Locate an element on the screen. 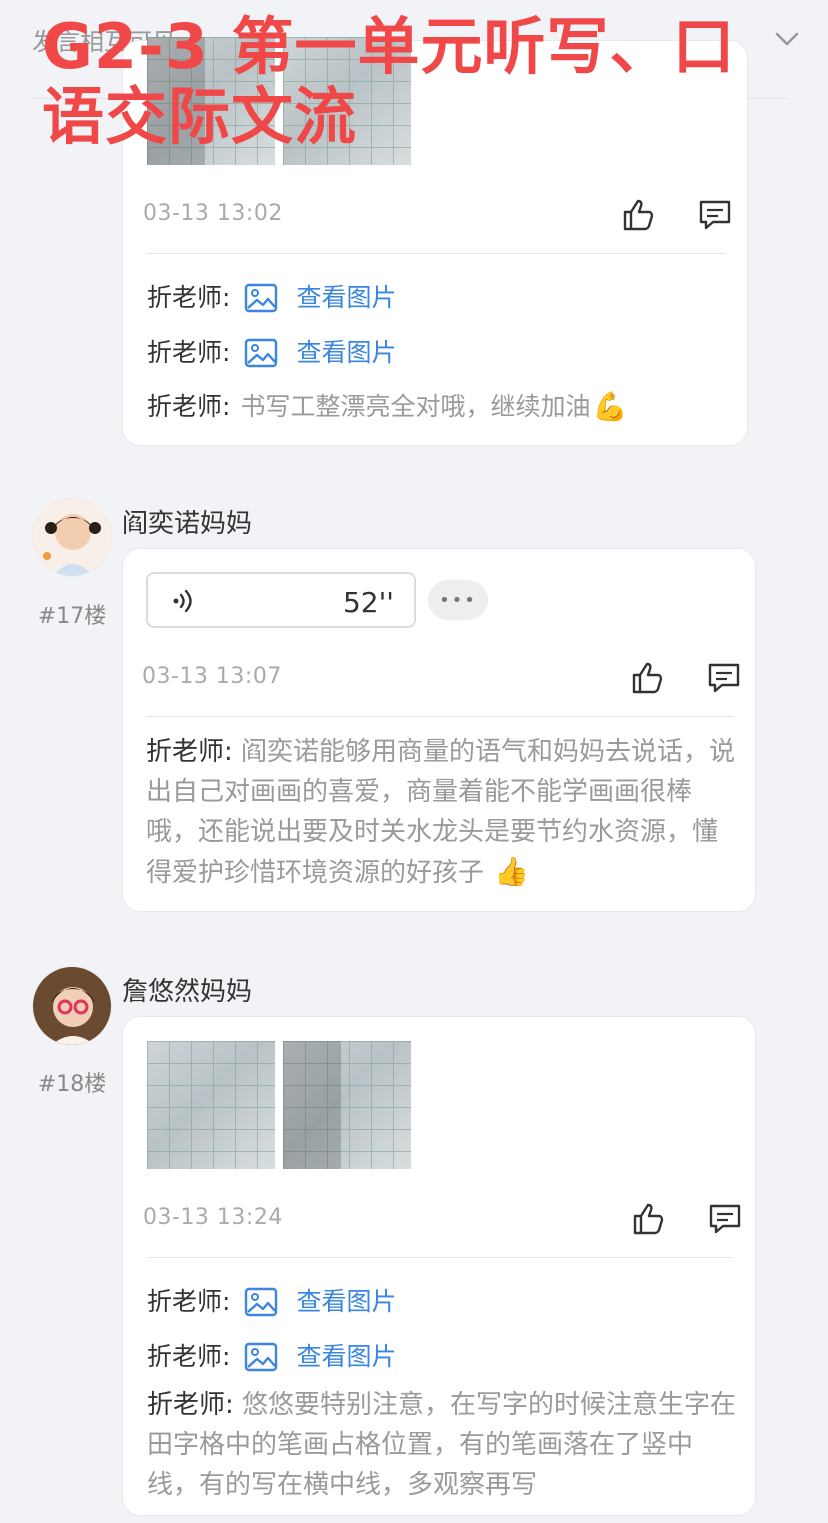 The height and width of the screenshot is (1523, 828). thumbs-up-emoji: 👍 is located at coordinates (512, 871).